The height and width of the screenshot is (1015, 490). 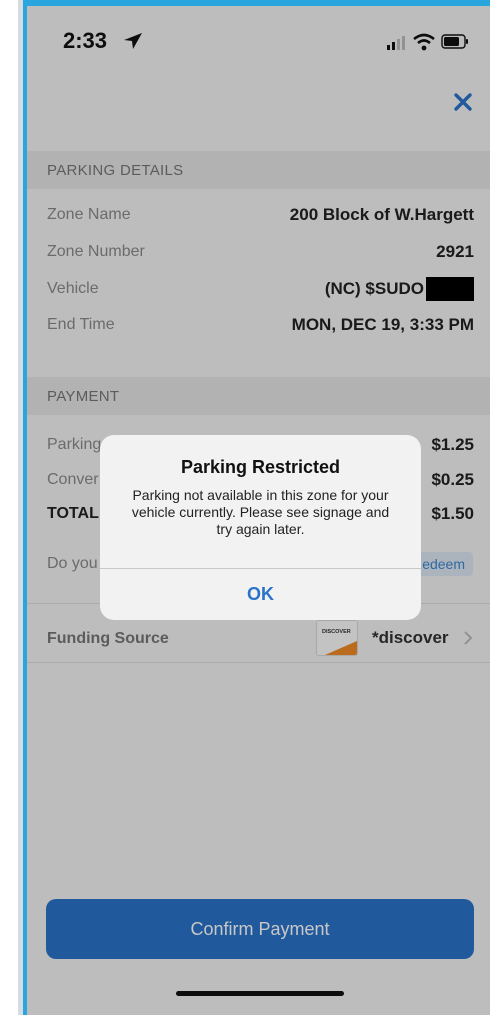 What do you see at coordinates (260, 594) in the screenshot?
I see `alert-ok-button: OK` at bounding box center [260, 594].